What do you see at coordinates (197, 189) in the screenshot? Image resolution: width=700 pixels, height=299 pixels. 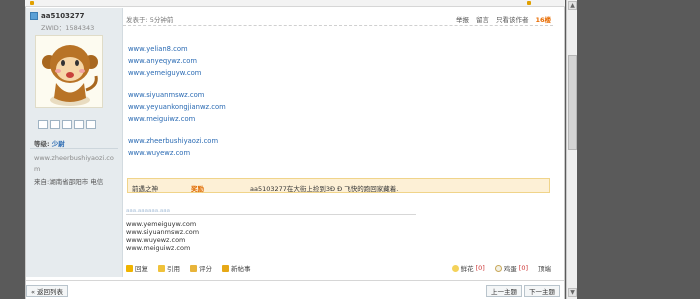 I see `award-type: 奖励` at bounding box center [197, 189].